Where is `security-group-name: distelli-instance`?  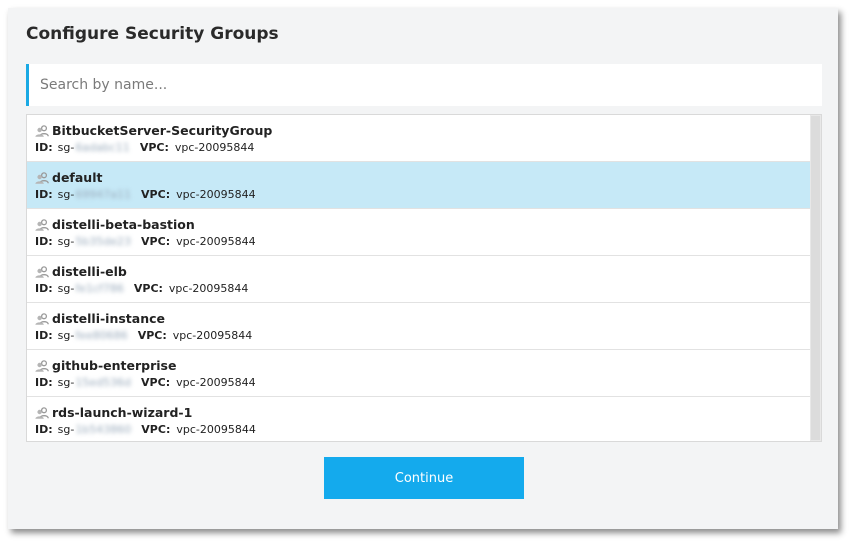 security-group-name: distelli-instance is located at coordinates (108, 318).